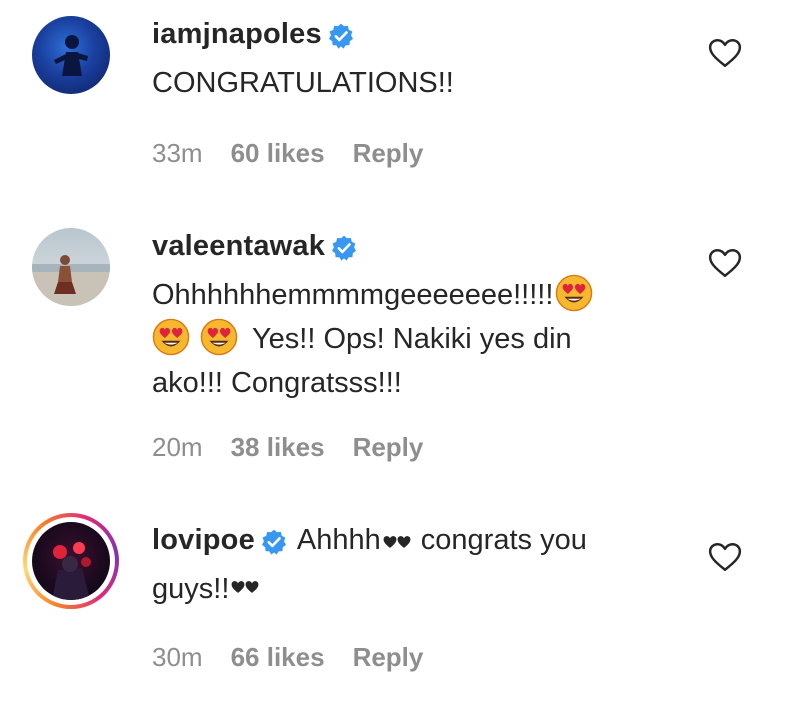 This screenshot has width=800, height=719. What do you see at coordinates (237, 34) in the screenshot?
I see `username-link: iamjnapoles` at bounding box center [237, 34].